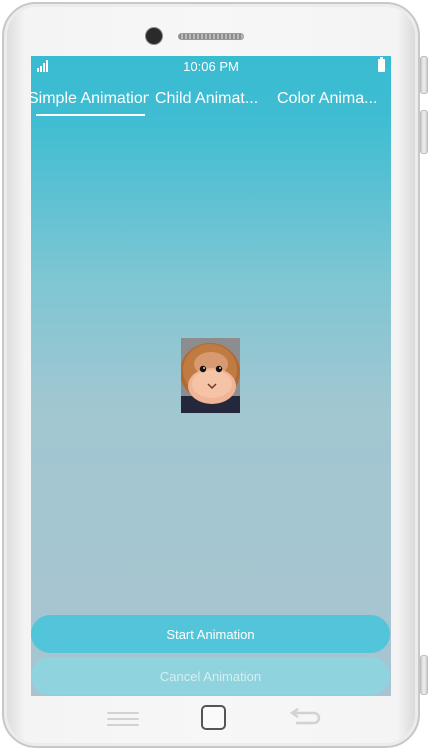 Image resolution: width=428 pixels, height=752 pixels. What do you see at coordinates (211, 36) in the screenshot?
I see `earpiece-speaker` at bounding box center [211, 36].